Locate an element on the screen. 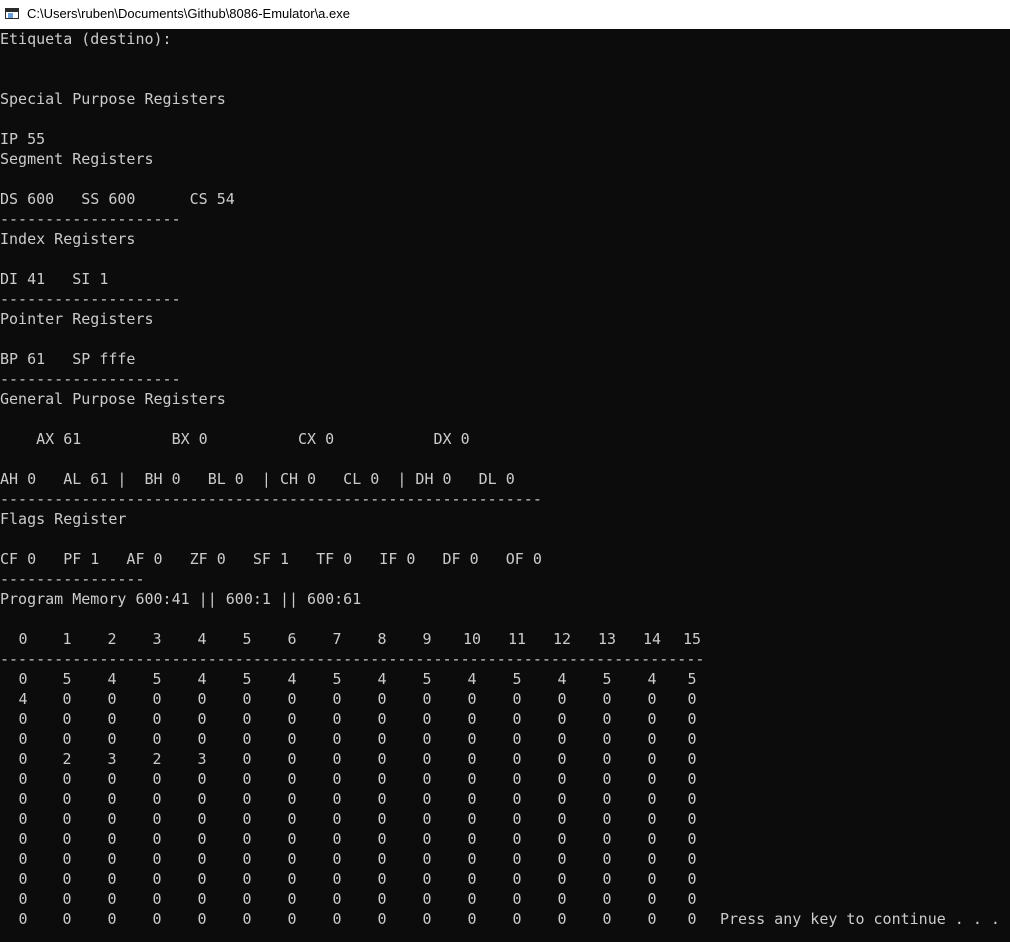 This screenshot has height=942, width=1010. memory-column-header: 12 is located at coordinates (562, 639).